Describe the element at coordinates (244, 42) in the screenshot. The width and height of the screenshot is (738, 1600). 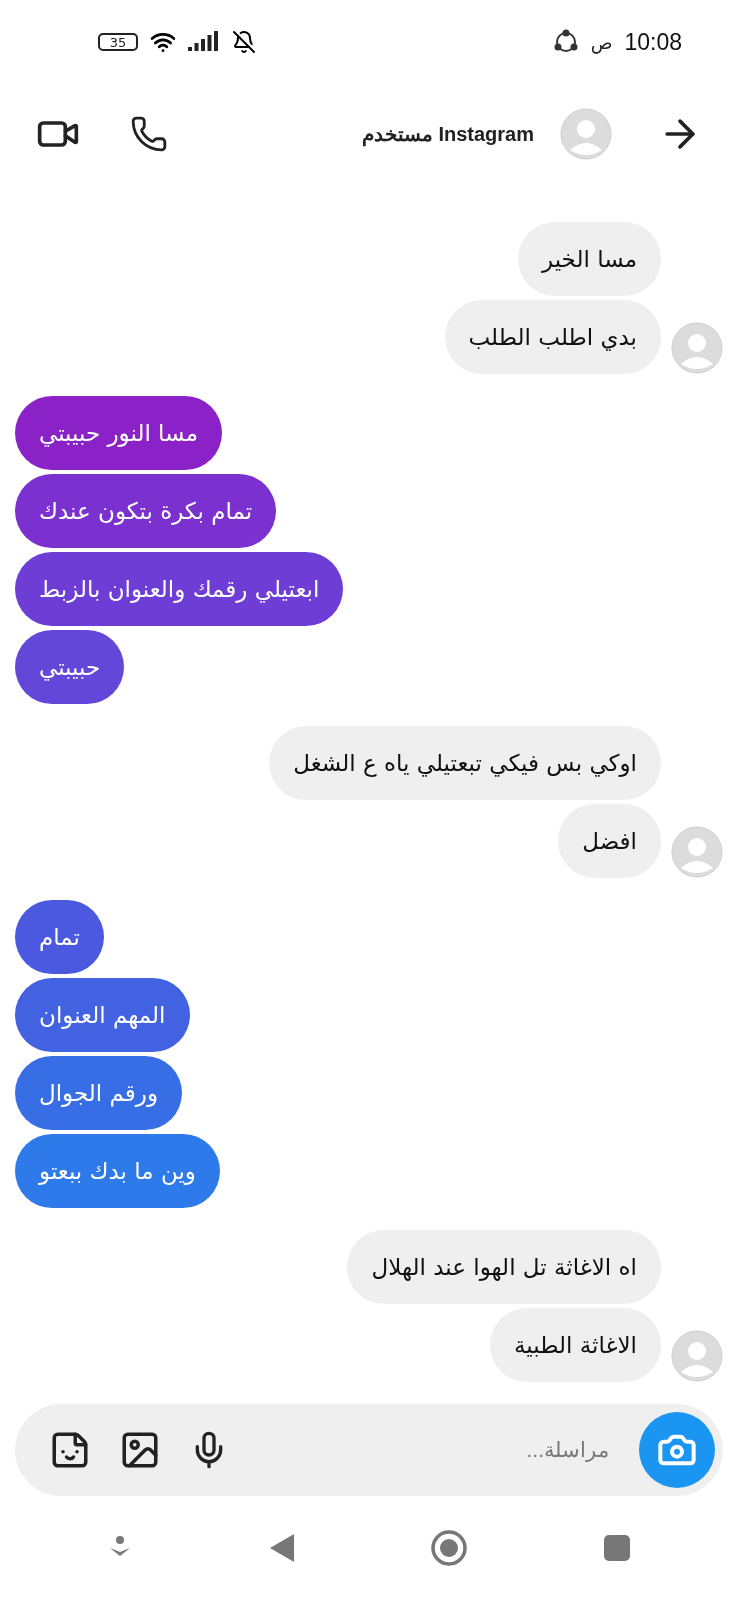
I see `muted-bell-icon` at that location.